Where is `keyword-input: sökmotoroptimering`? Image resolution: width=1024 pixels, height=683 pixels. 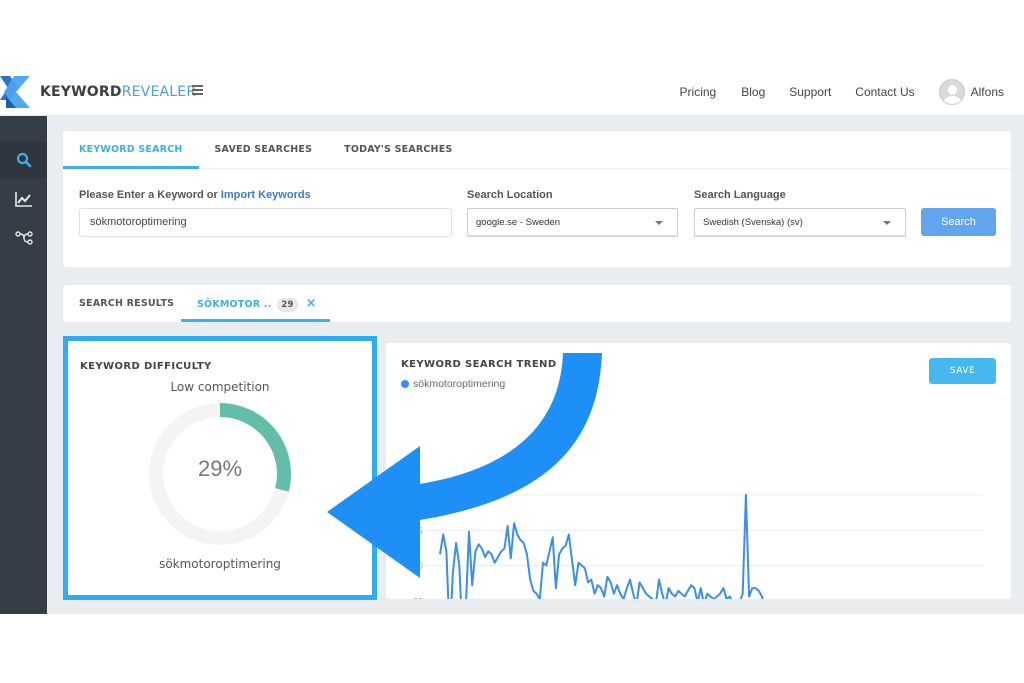 keyword-input: sökmotoroptimering is located at coordinates (265, 222).